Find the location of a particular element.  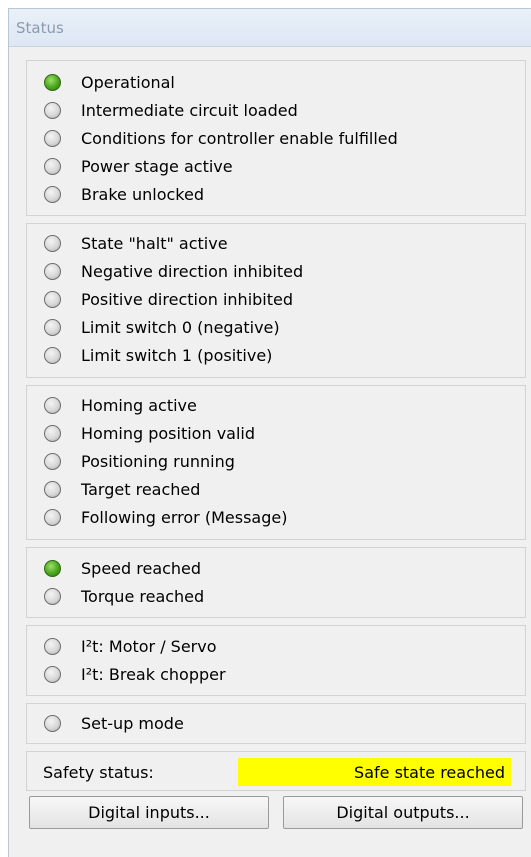

status-item: I²t: Motor / Servo is located at coordinates (130, 646).